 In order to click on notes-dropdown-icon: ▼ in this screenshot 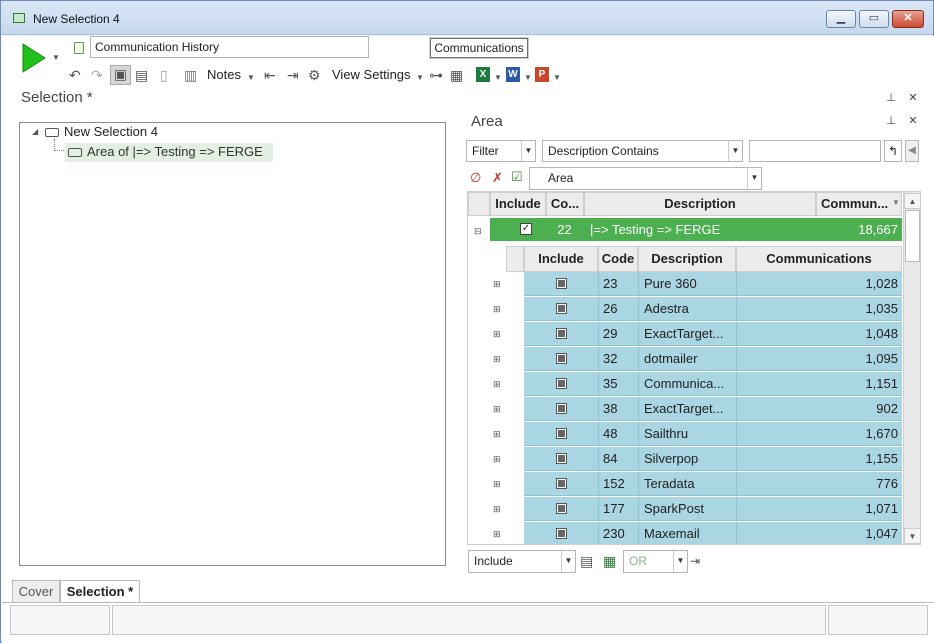, I will do `click(251, 78)`.